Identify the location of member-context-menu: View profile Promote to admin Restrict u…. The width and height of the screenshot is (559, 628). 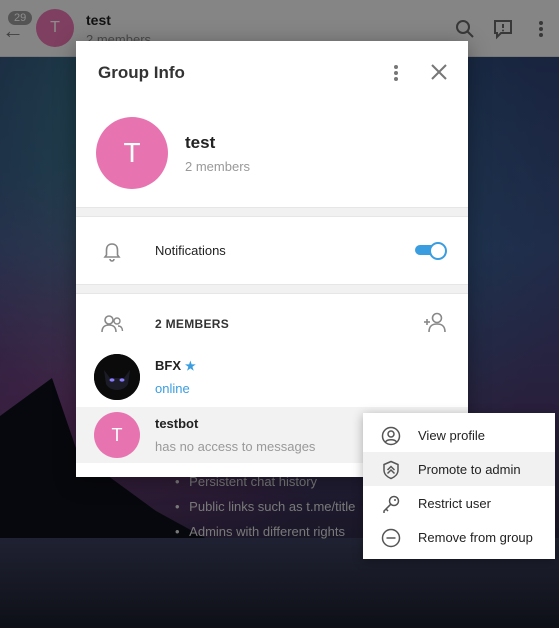
(459, 486).